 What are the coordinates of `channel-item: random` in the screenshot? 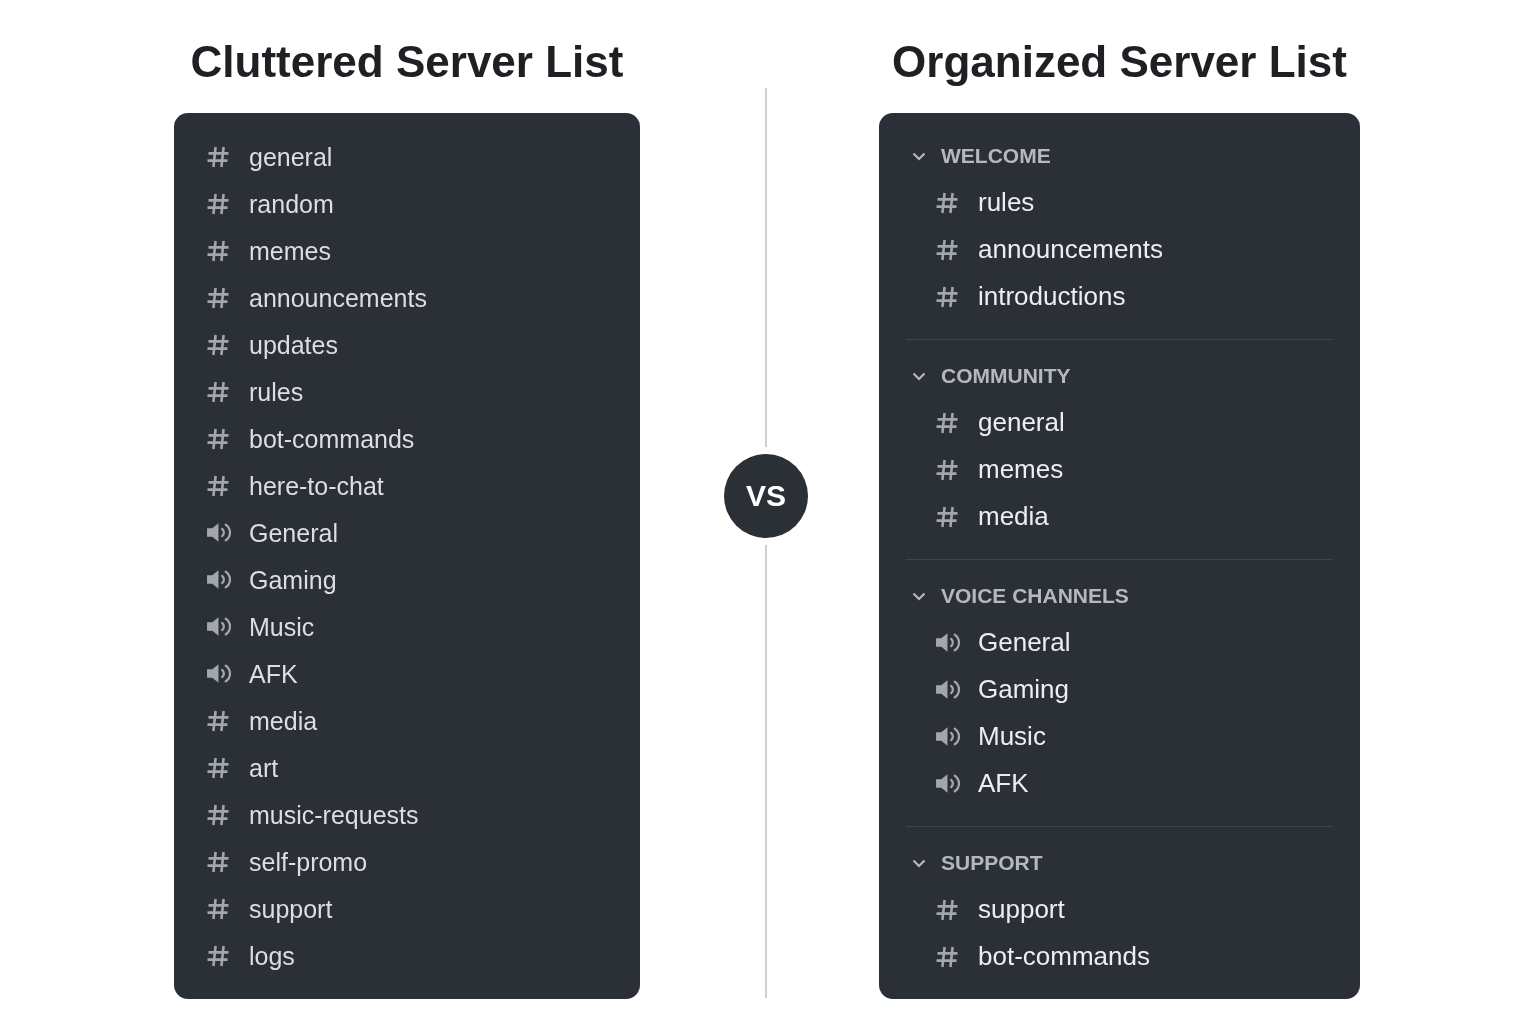 It's located at (270, 203).